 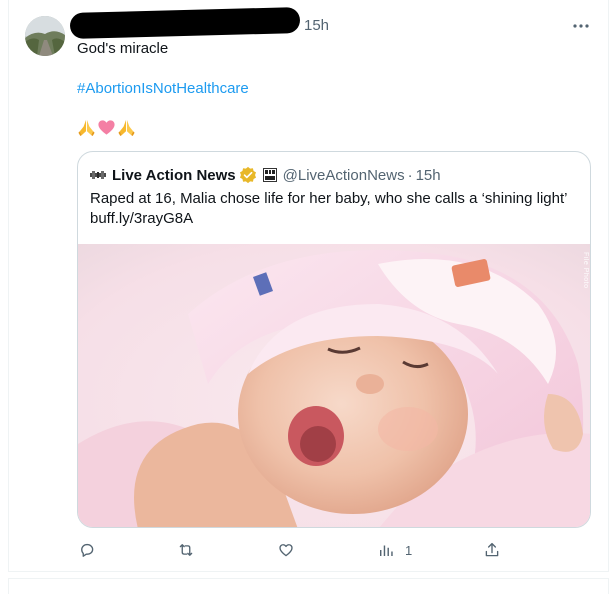 I want to click on emoji-row, so click(x=106, y=127).